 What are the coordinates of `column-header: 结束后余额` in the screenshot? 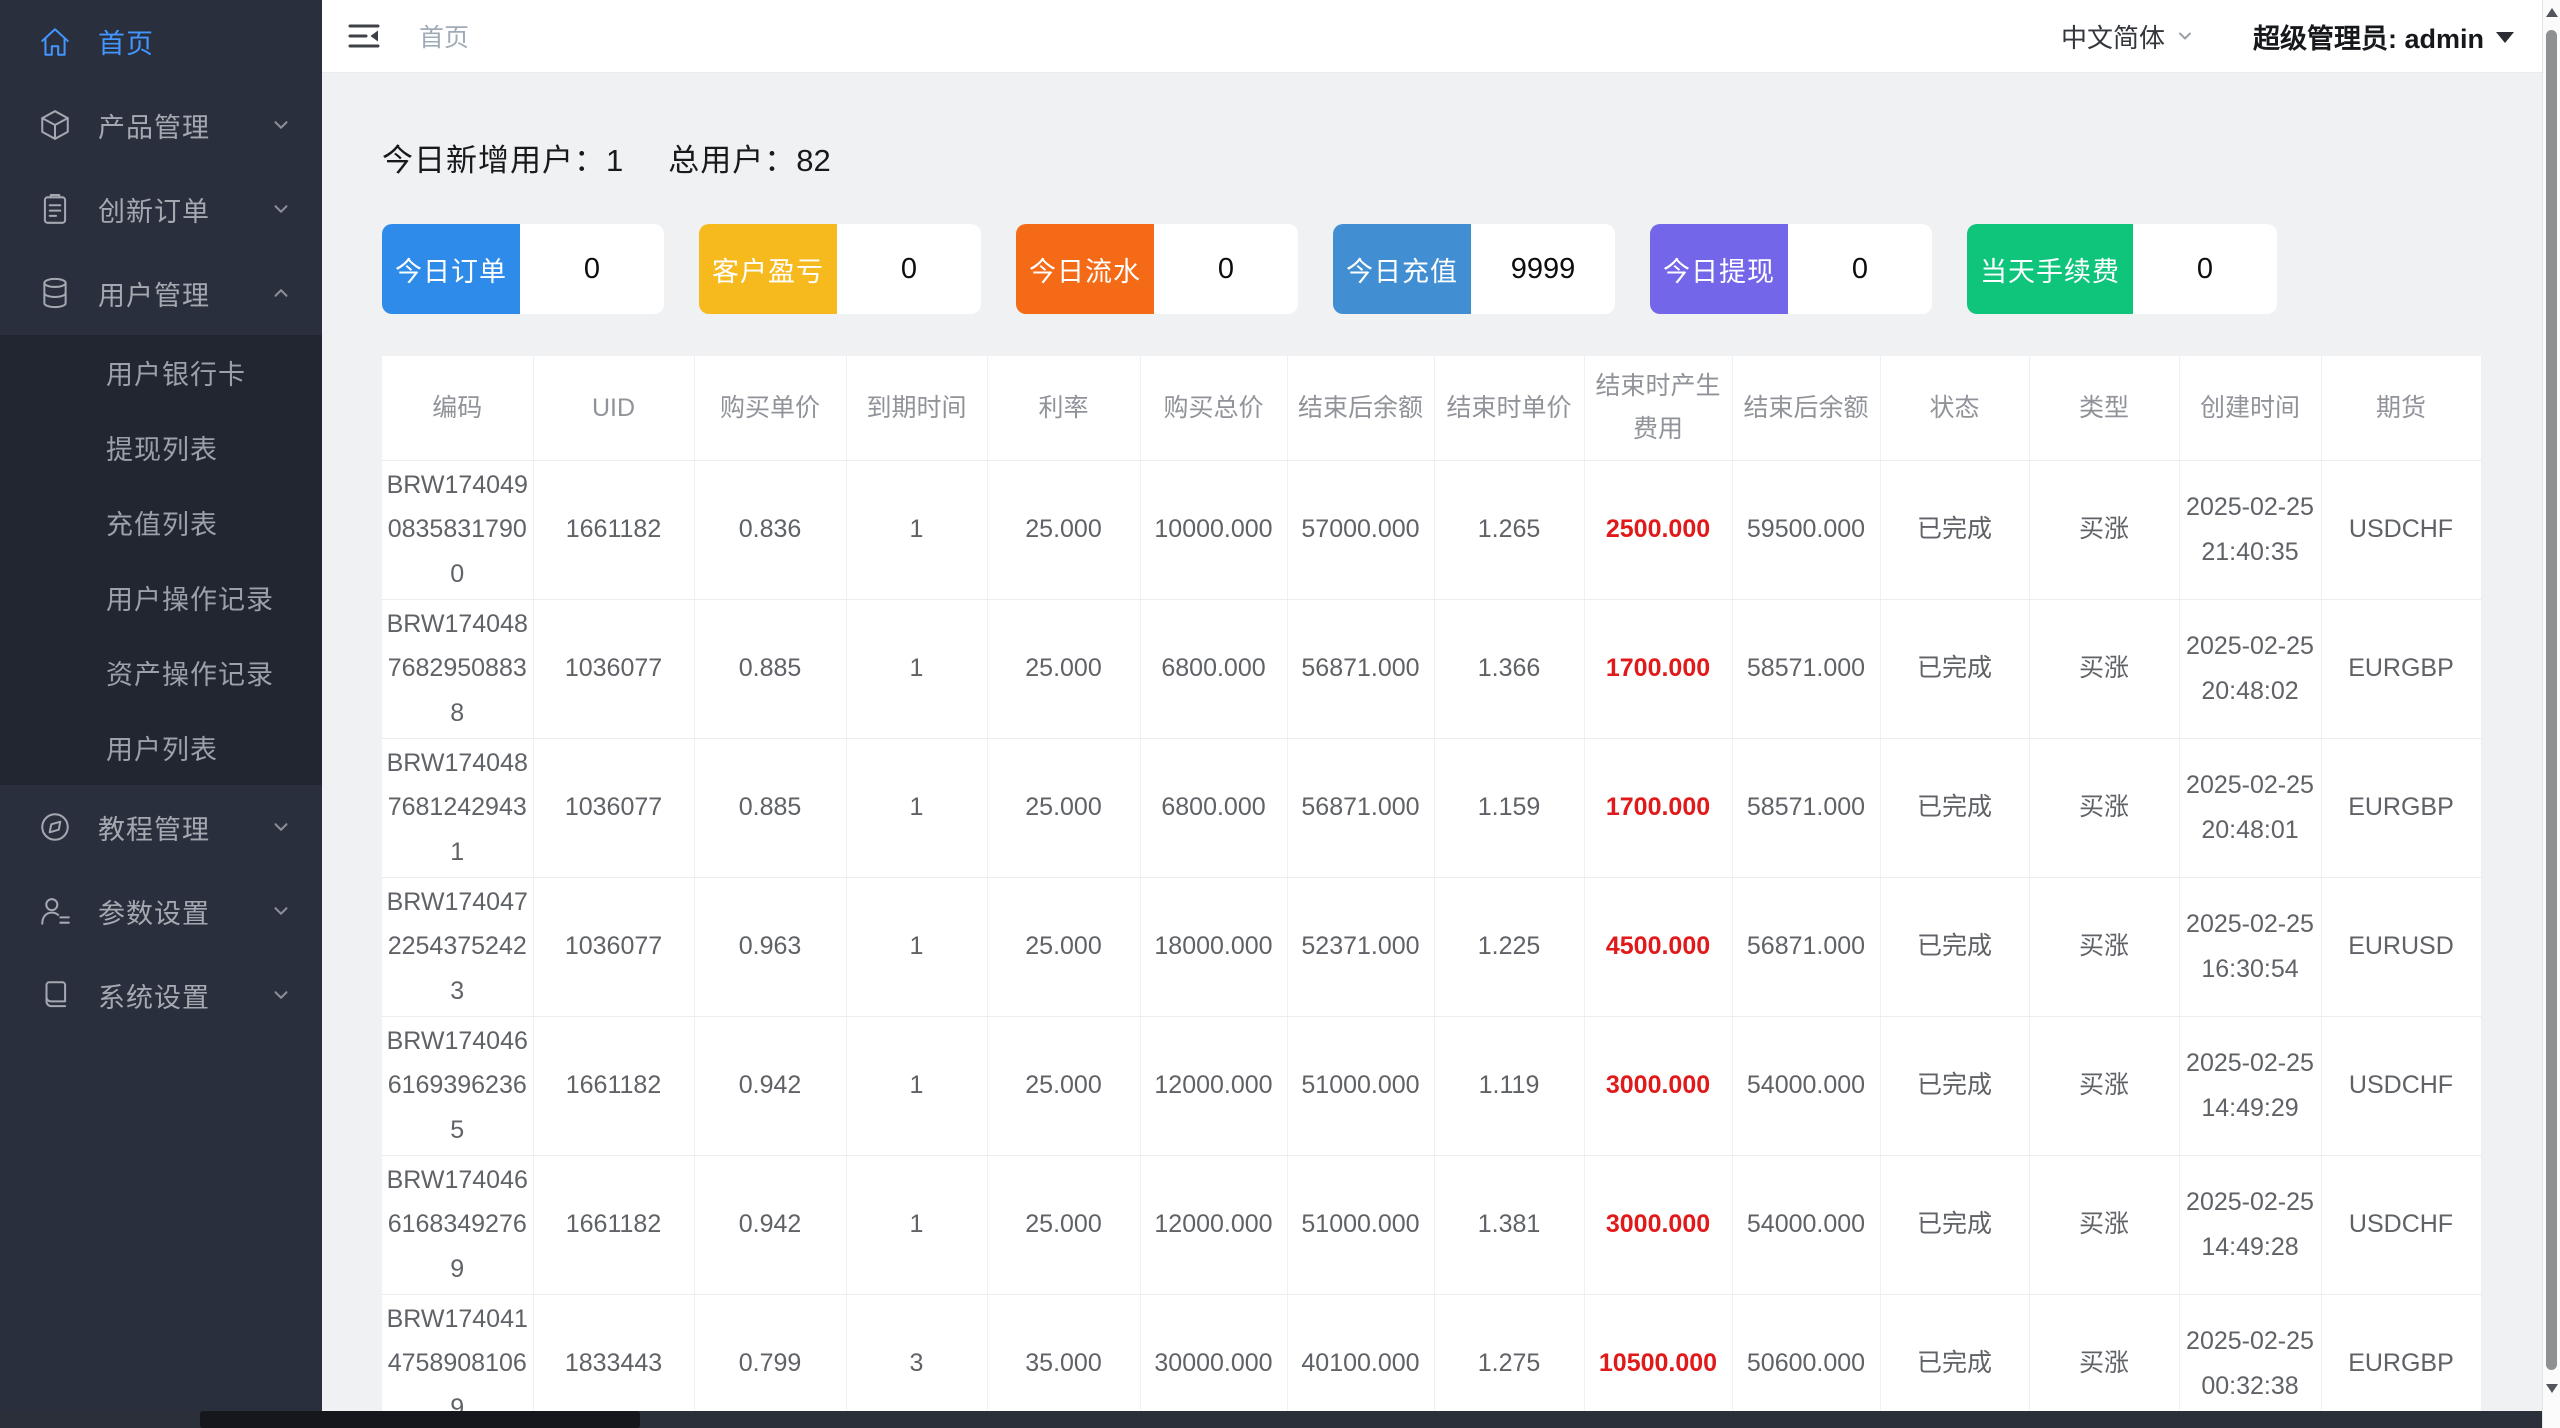 It's located at (1361, 408).